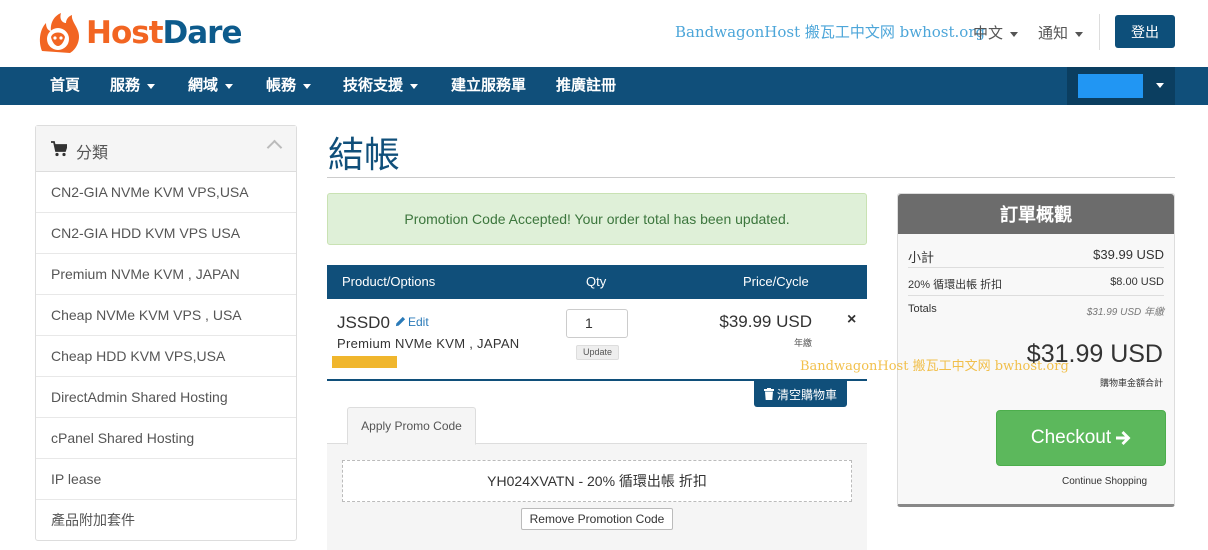 The image size is (1208, 550). Describe the element at coordinates (1125, 312) in the screenshot. I see `totals-value: $31.99 USD 年繳` at that location.